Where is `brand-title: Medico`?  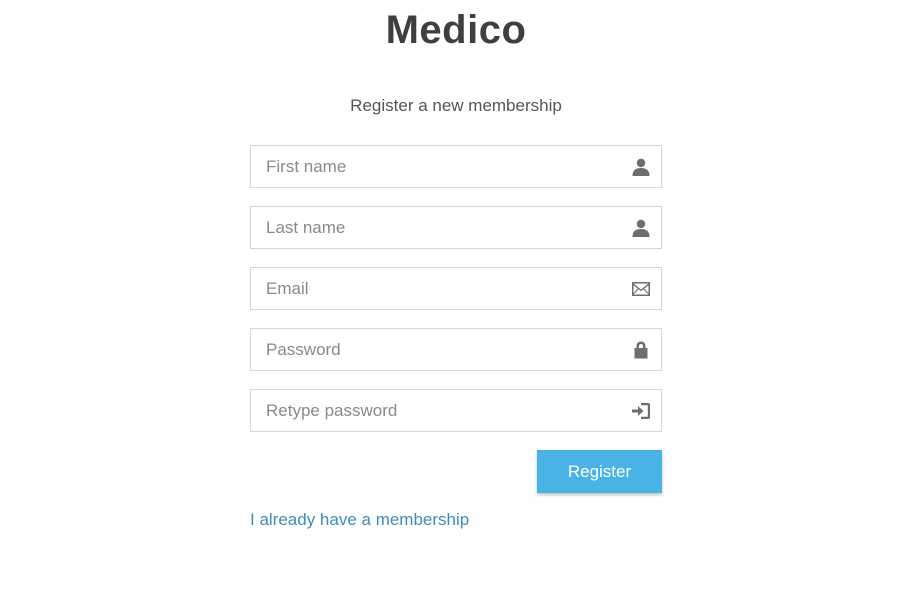
brand-title: Medico is located at coordinates (456, 30).